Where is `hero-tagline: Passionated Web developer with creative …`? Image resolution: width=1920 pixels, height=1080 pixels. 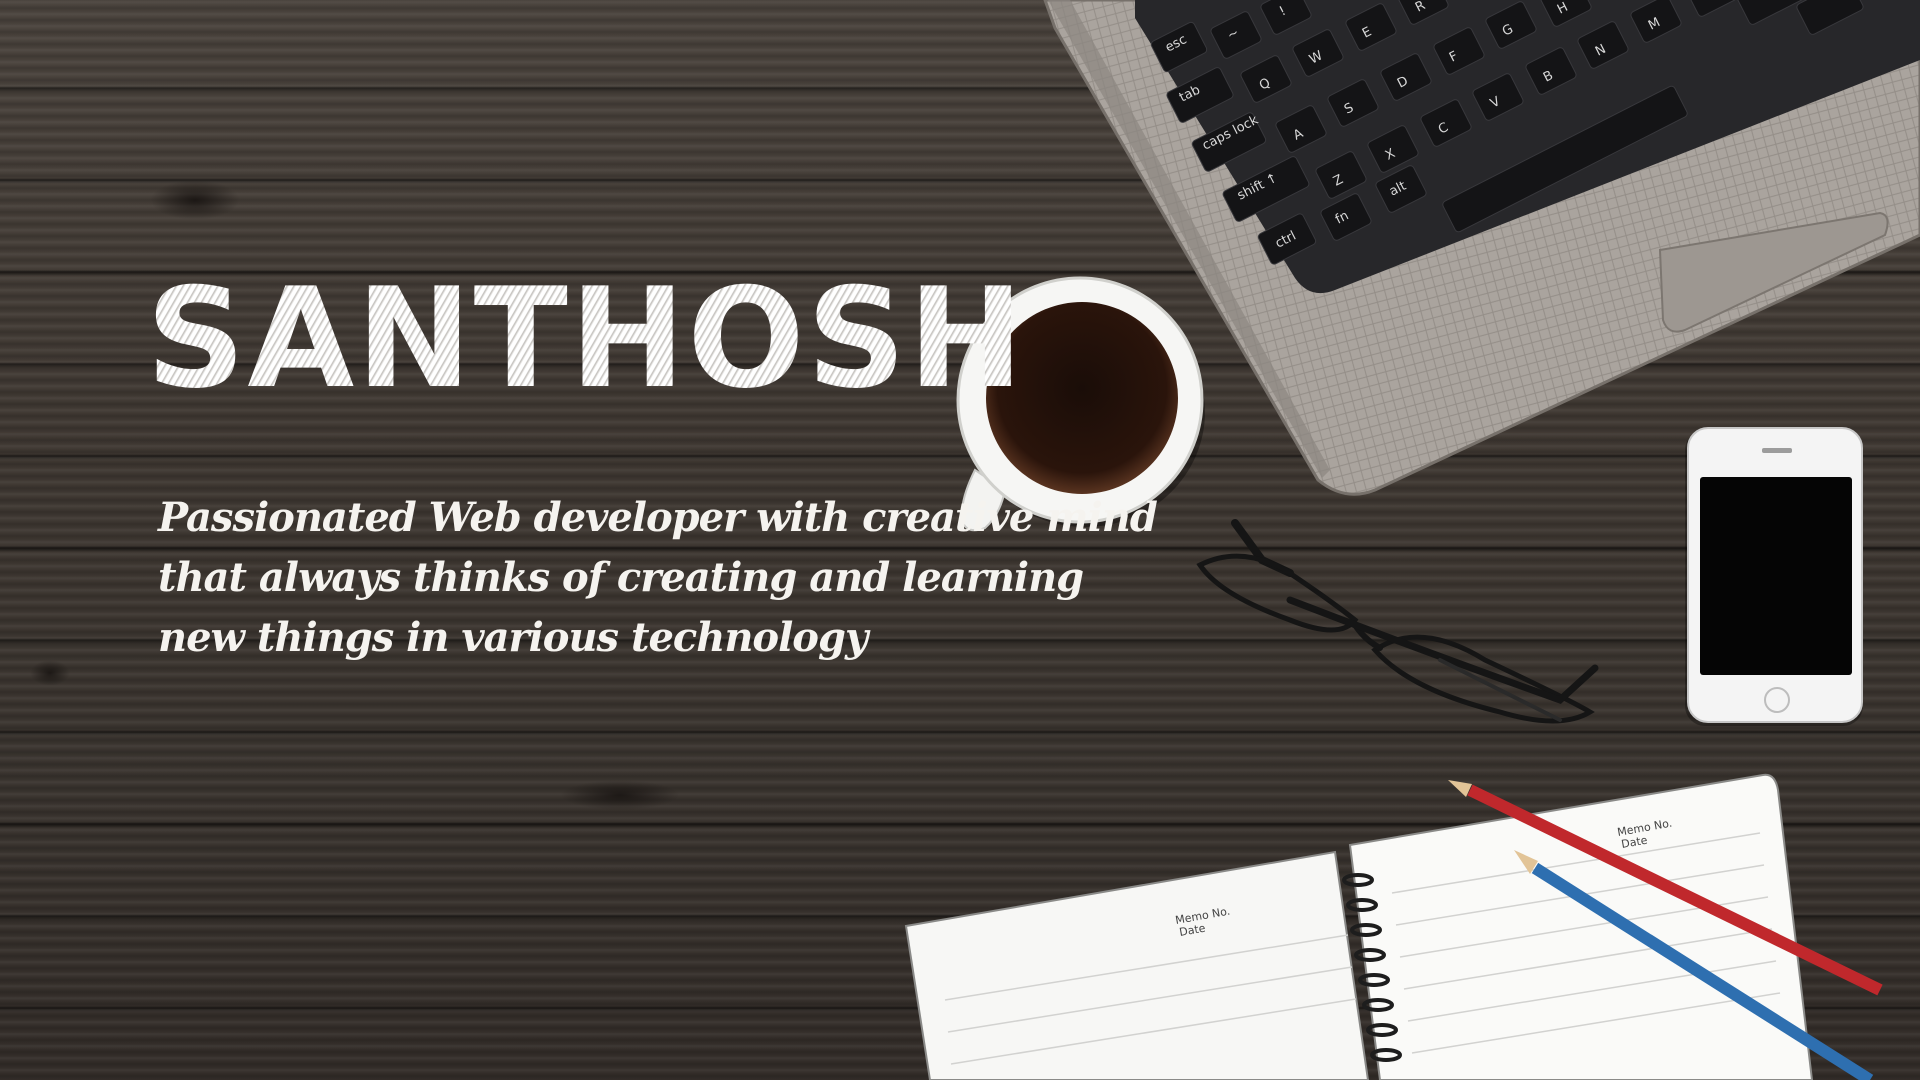 hero-tagline: Passionated Web developer with creative … is located at coordinates (658, 578).